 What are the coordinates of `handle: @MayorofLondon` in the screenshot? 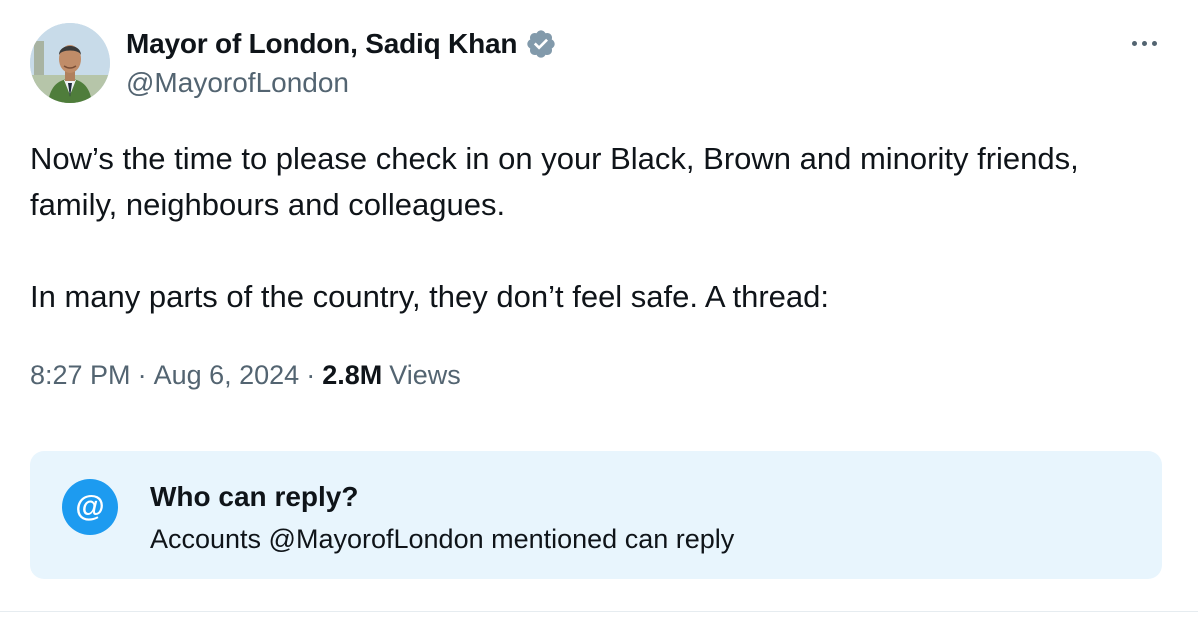 It's located at (237, 83).